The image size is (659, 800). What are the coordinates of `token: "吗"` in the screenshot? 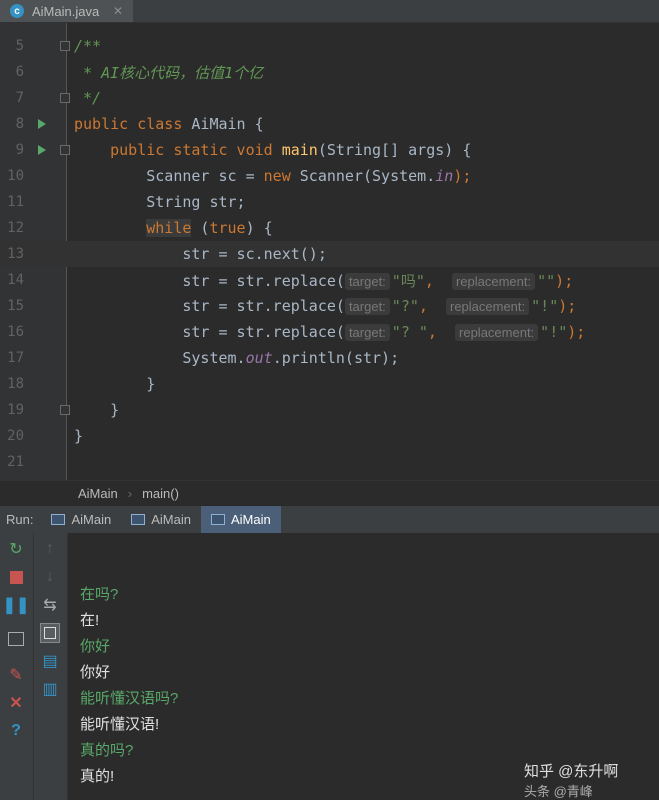 It's located at (408, 280).